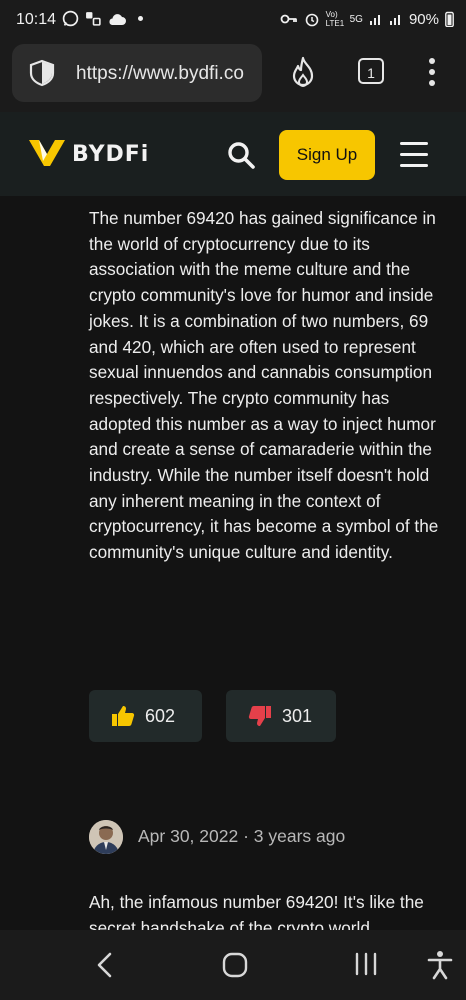  Describe the element at coordinates (432, 73) in the screenshot. I see `browser-menu-icon` at that location.